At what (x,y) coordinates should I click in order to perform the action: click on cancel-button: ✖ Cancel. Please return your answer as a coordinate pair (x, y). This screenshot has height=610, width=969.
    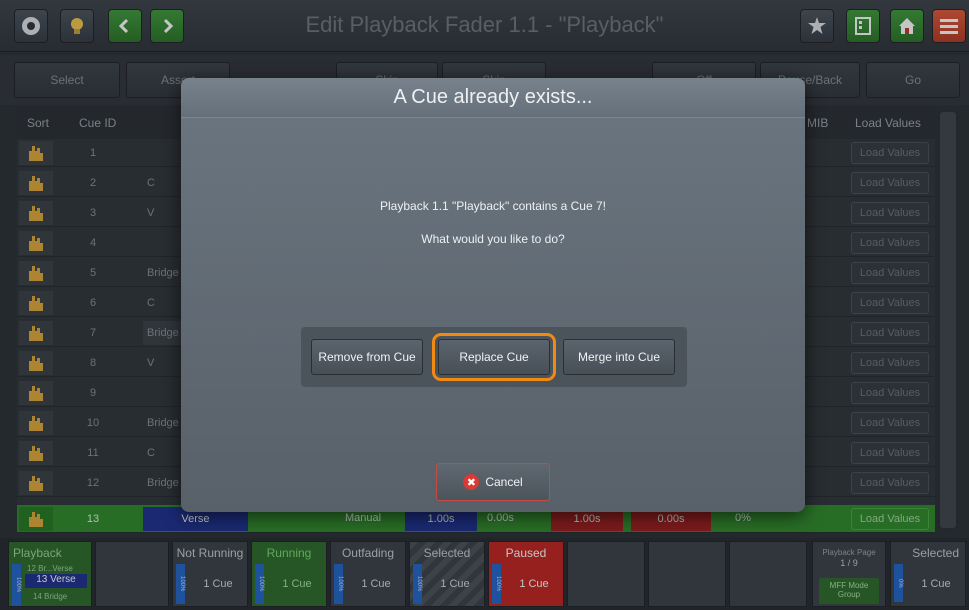
    Looking at the image, I should click on (493, 482).